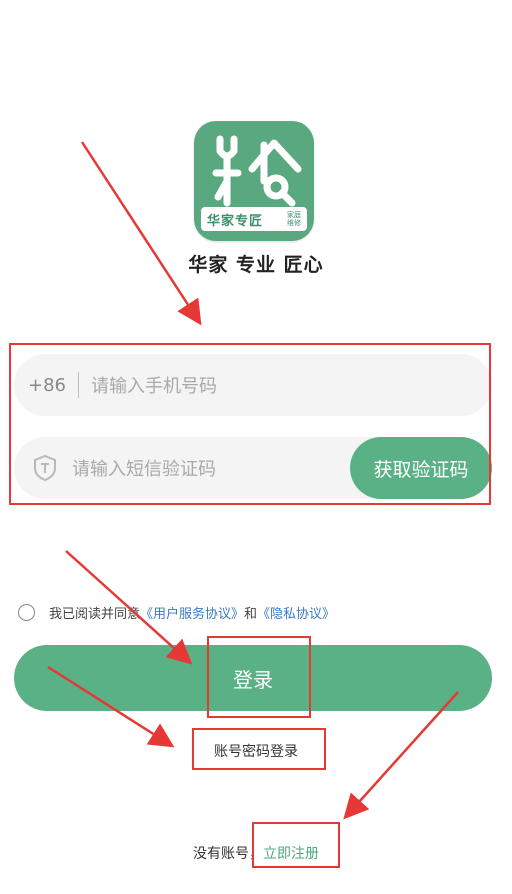 This screenshot has height=894, width=512. What do you see at coordinates (256, 265) in the screenshot?
I see `slogan: 华家 专业 匠心` at bounding box center [256, 265].